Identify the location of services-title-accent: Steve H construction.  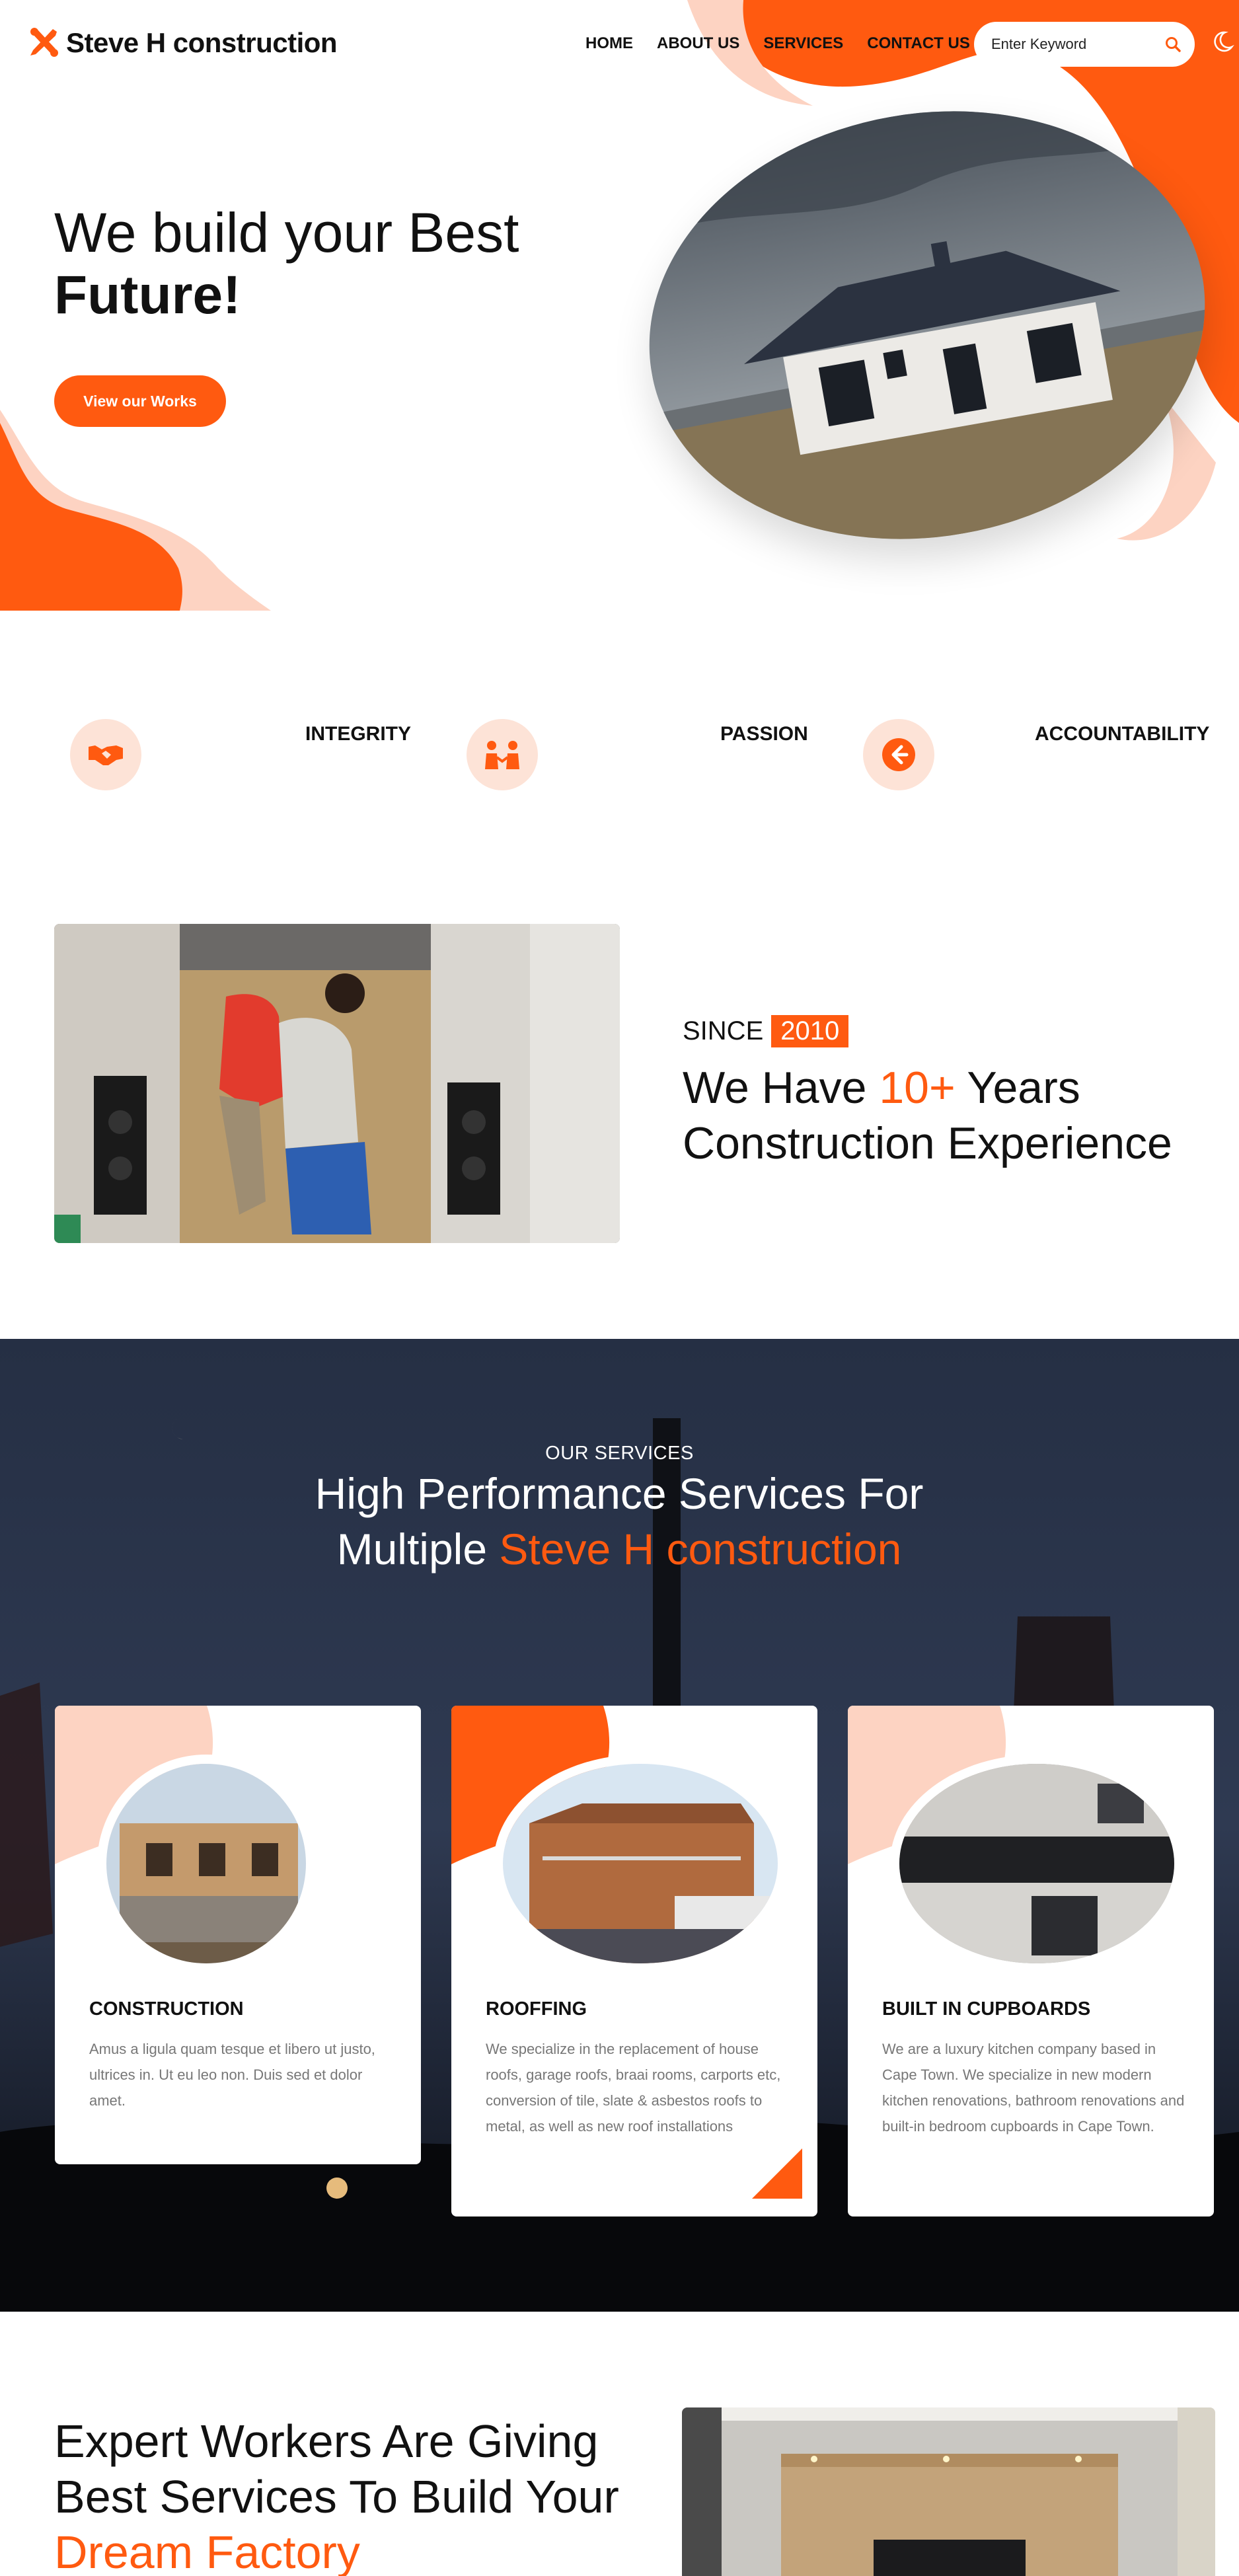
(701, 1549).